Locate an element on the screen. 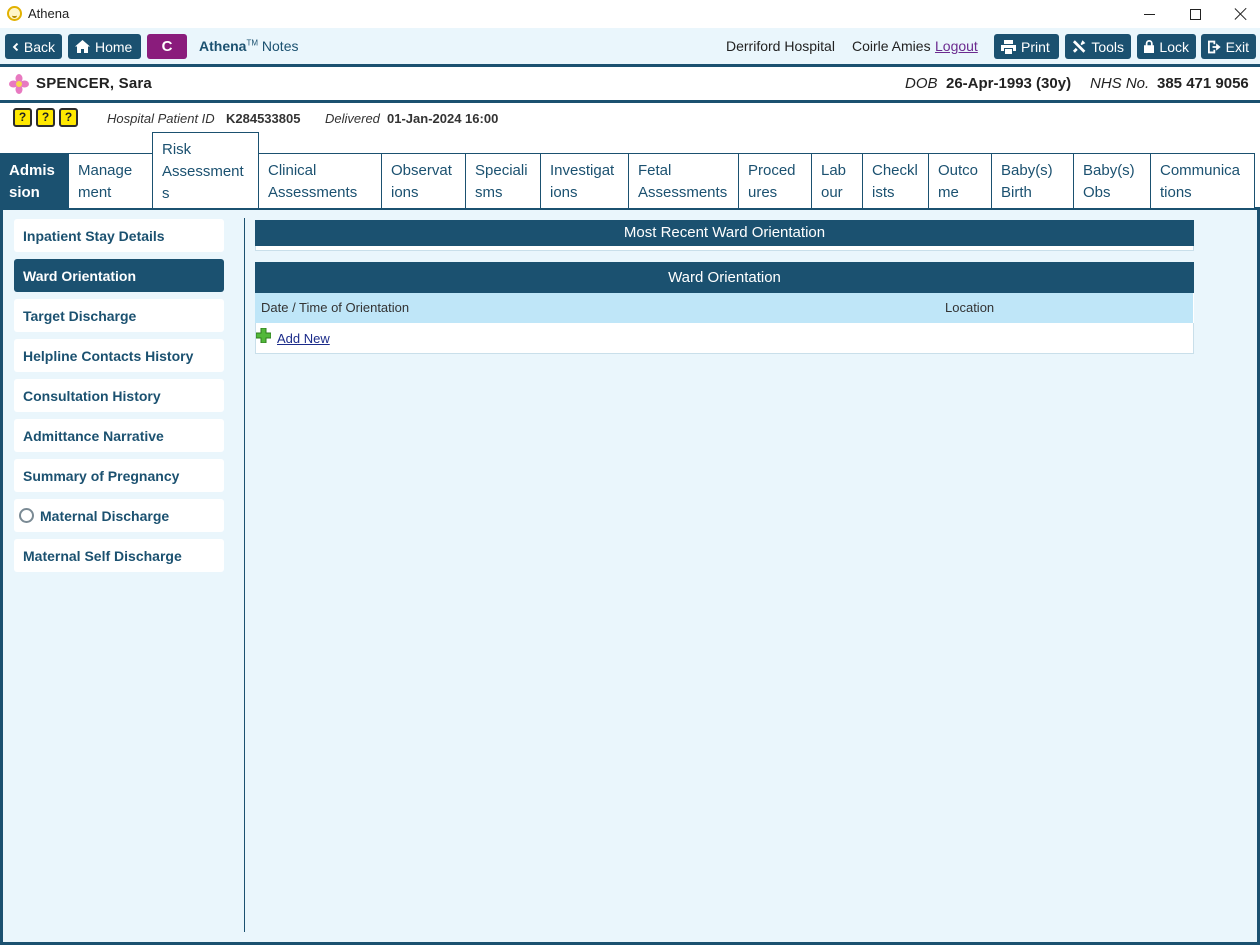 Image resolution: width=1260 pixels, height=945 pixels. sidebar-item-maternal-discharge: Maternal Discharge is located at coordinates (119, 515).